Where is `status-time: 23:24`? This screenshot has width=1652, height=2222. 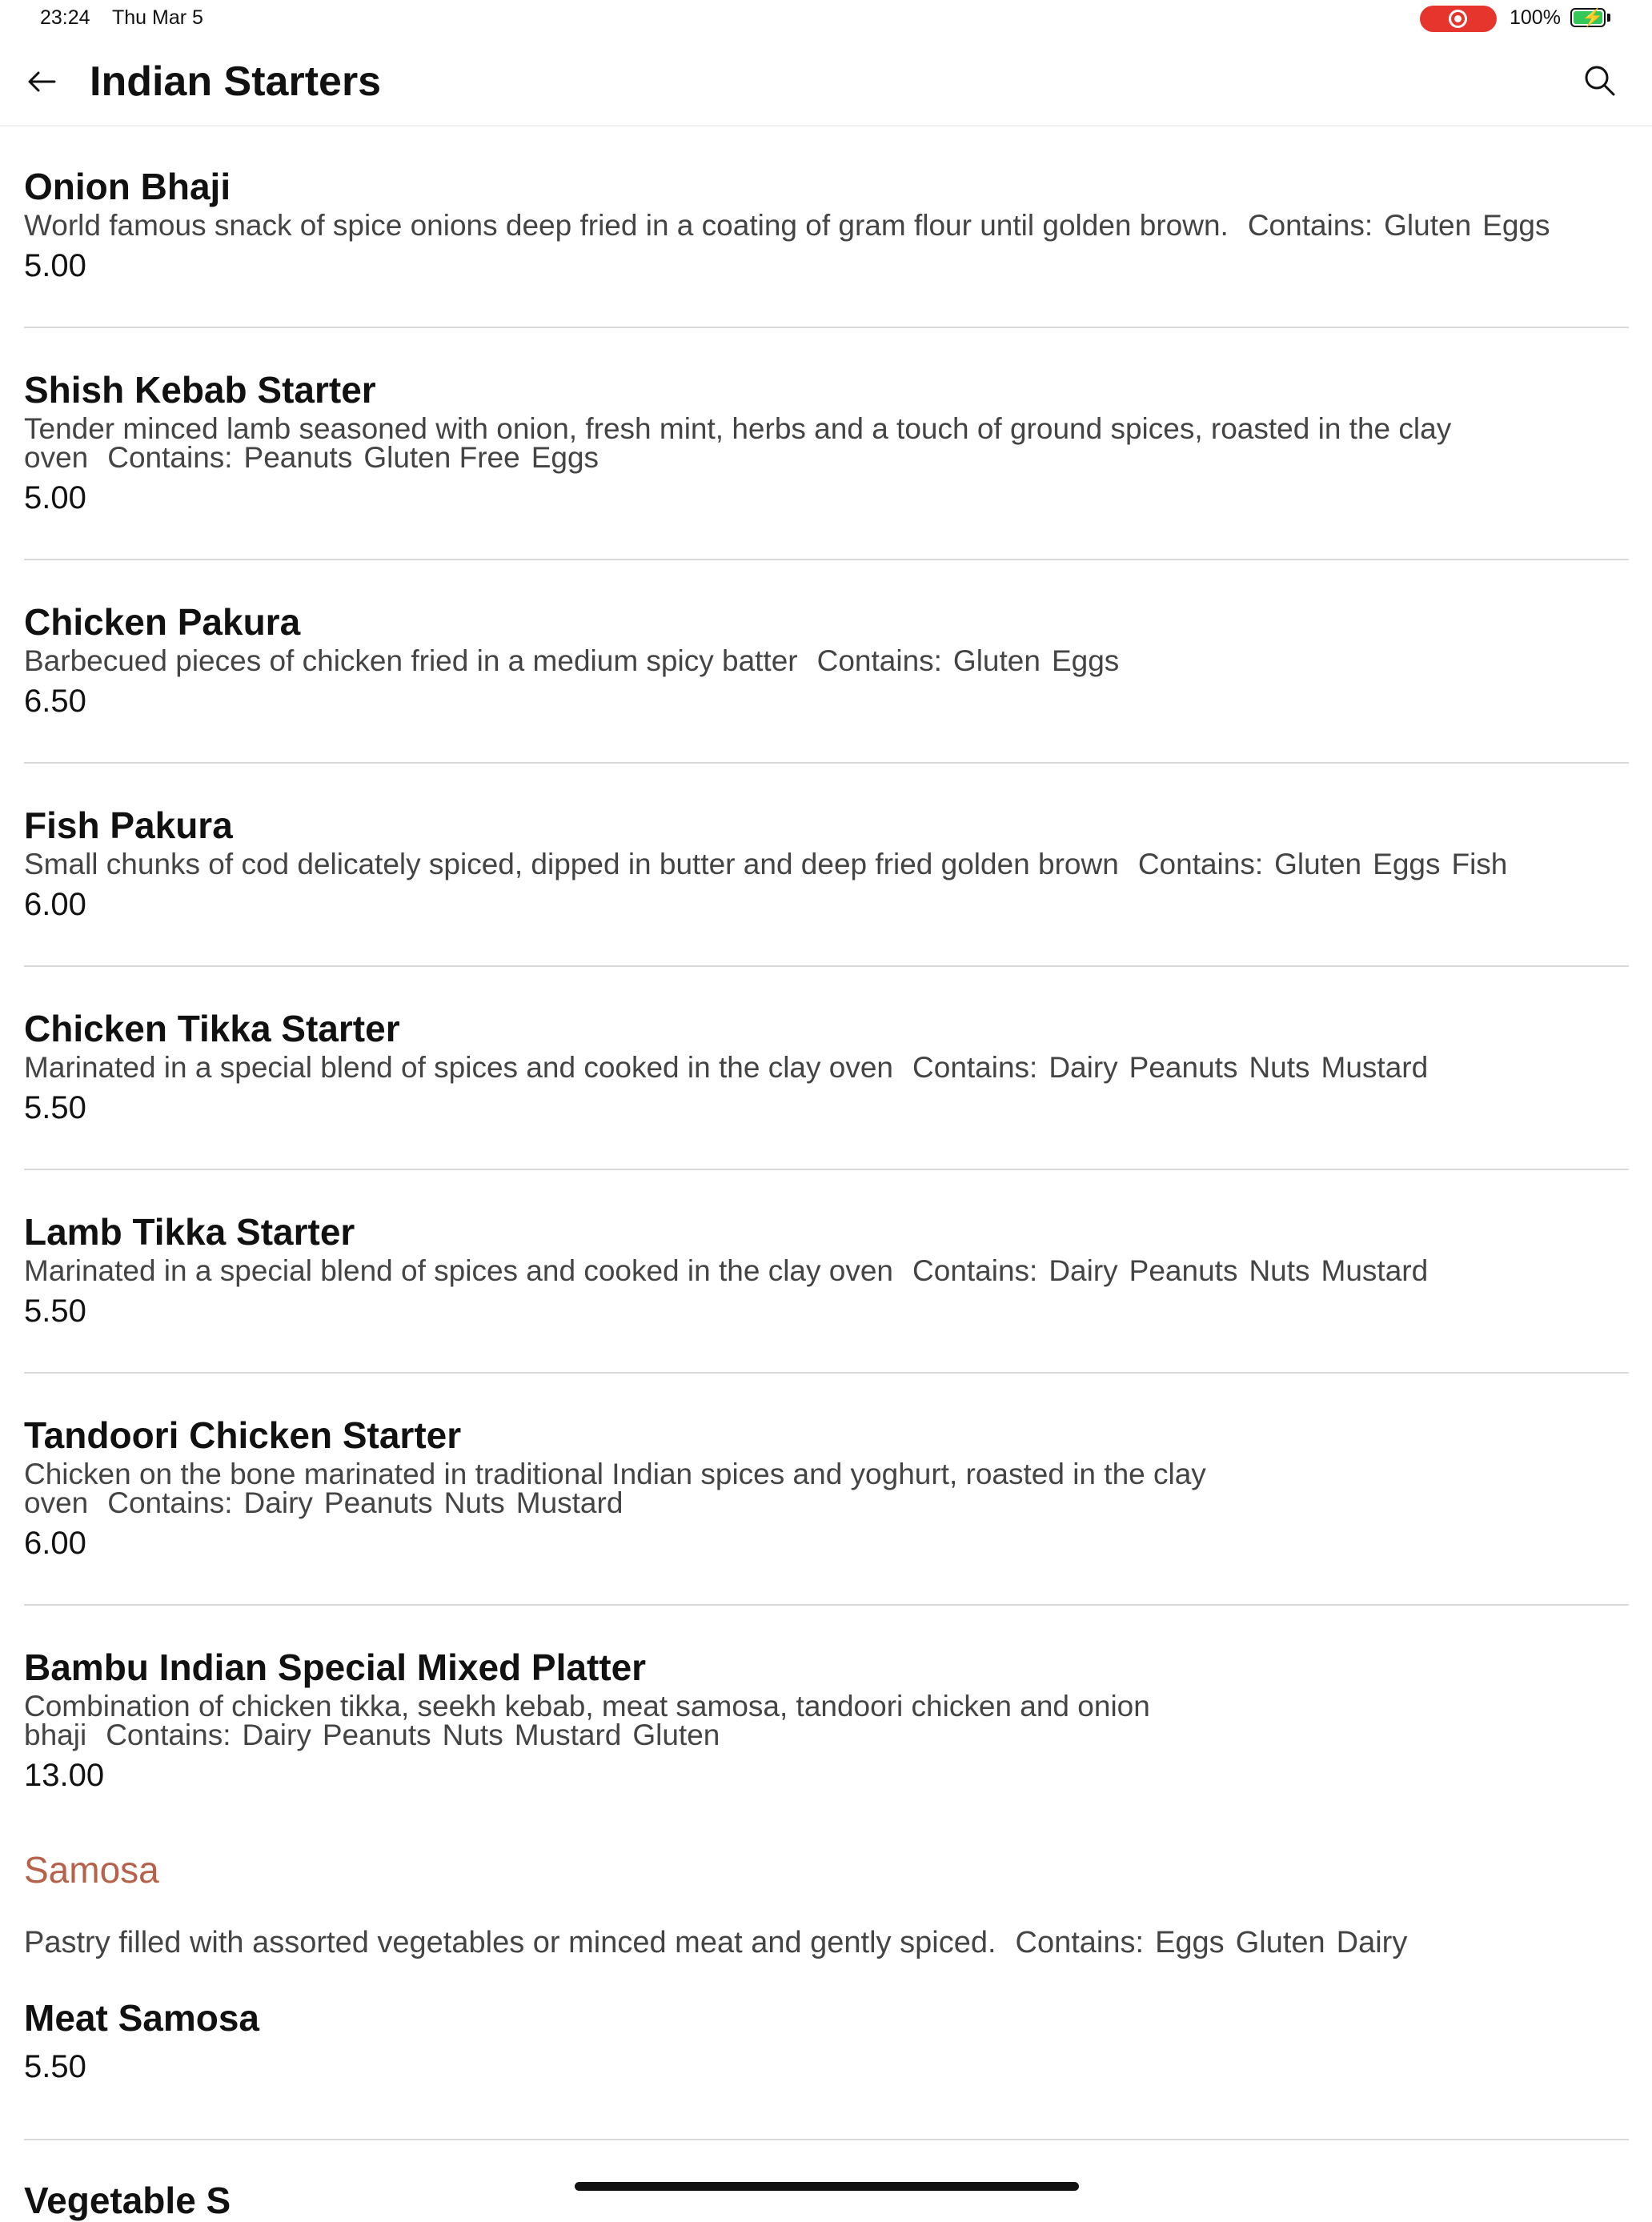
status-time: 23:24 is located at coordinates (65, 17).